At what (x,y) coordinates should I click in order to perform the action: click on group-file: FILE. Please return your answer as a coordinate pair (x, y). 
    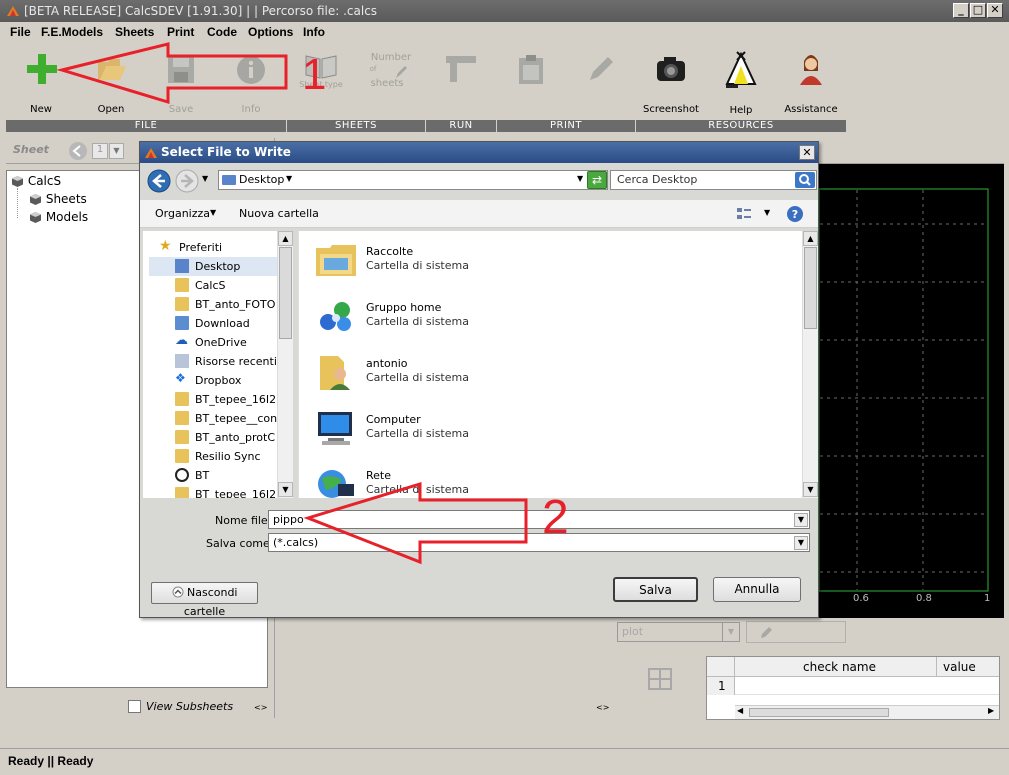
    Looking at the image, I should click on (146, 126).